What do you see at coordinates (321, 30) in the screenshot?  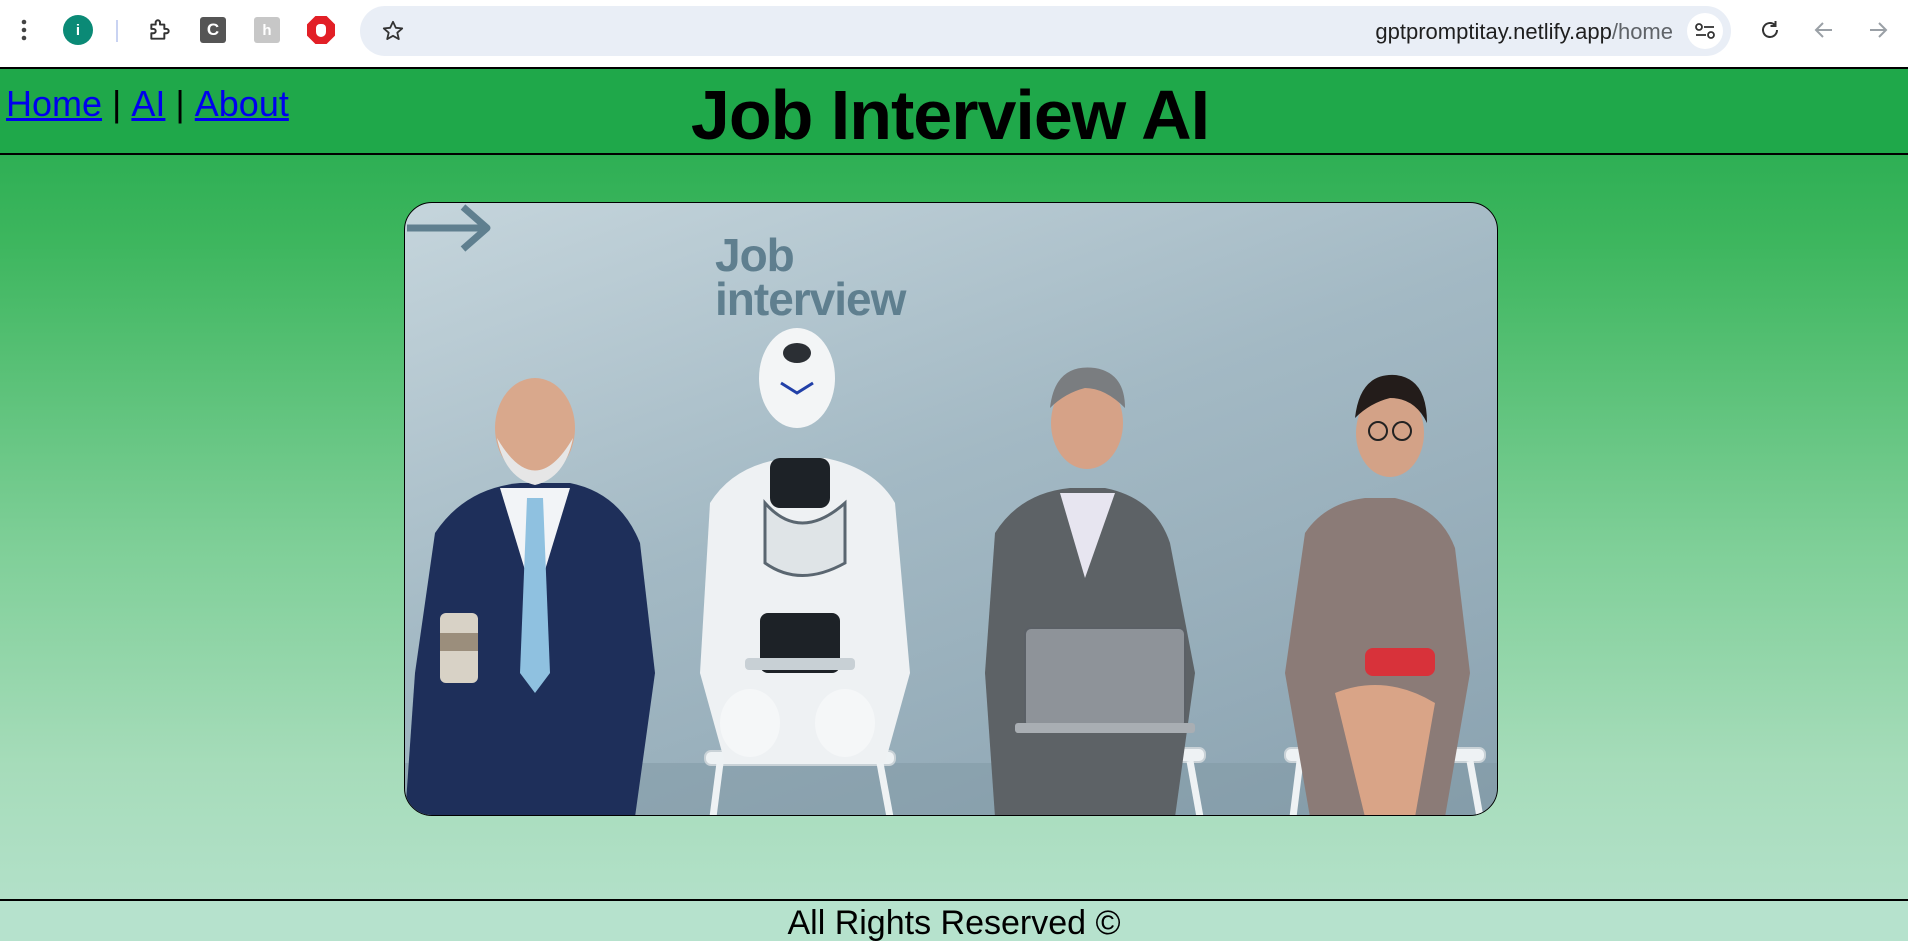 I see `adblock-icon` at bounding box center [321, 30].